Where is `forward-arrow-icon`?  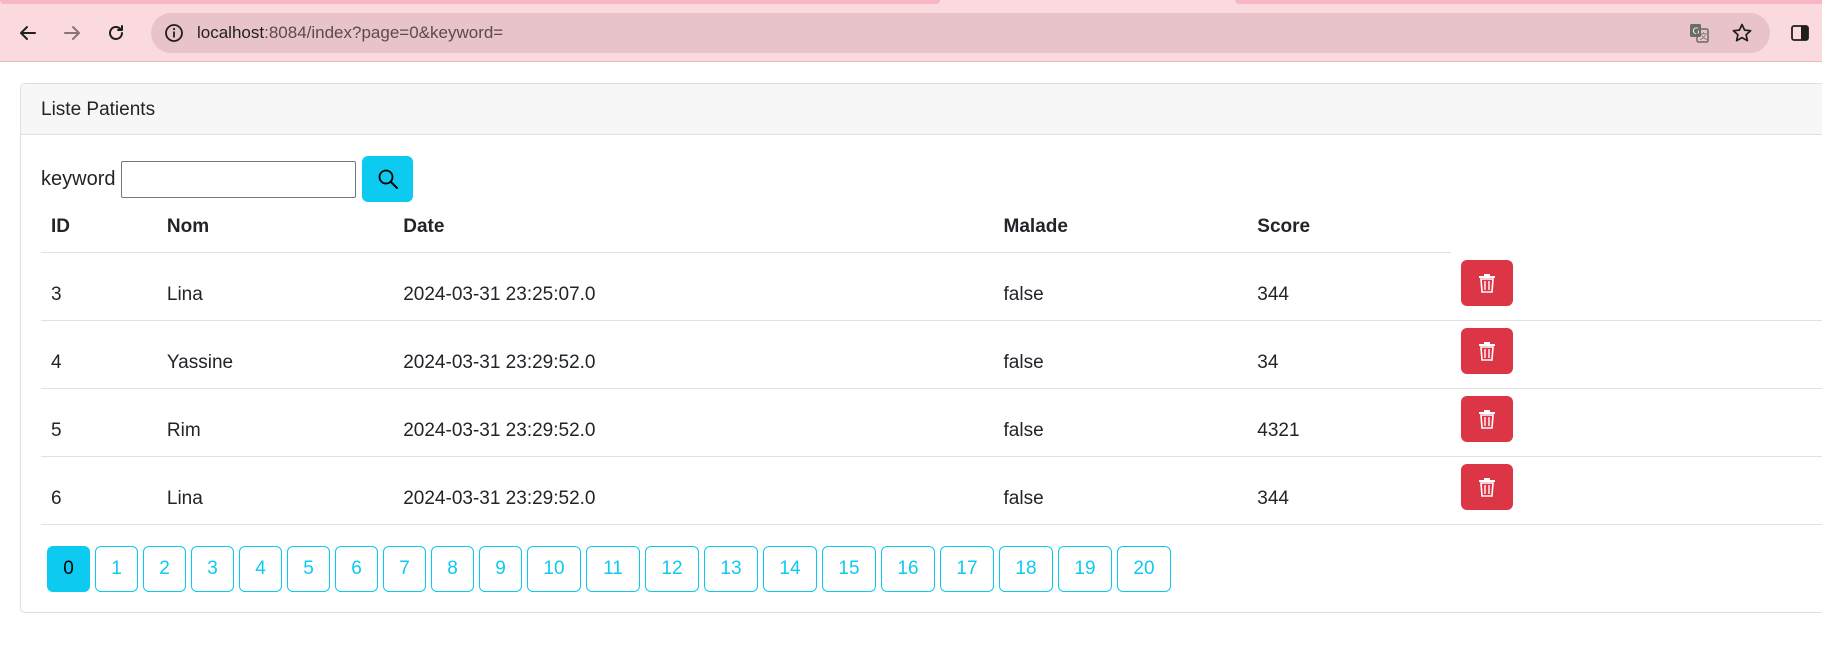 forward-arrow-icon is located at coordinates (72, 33).